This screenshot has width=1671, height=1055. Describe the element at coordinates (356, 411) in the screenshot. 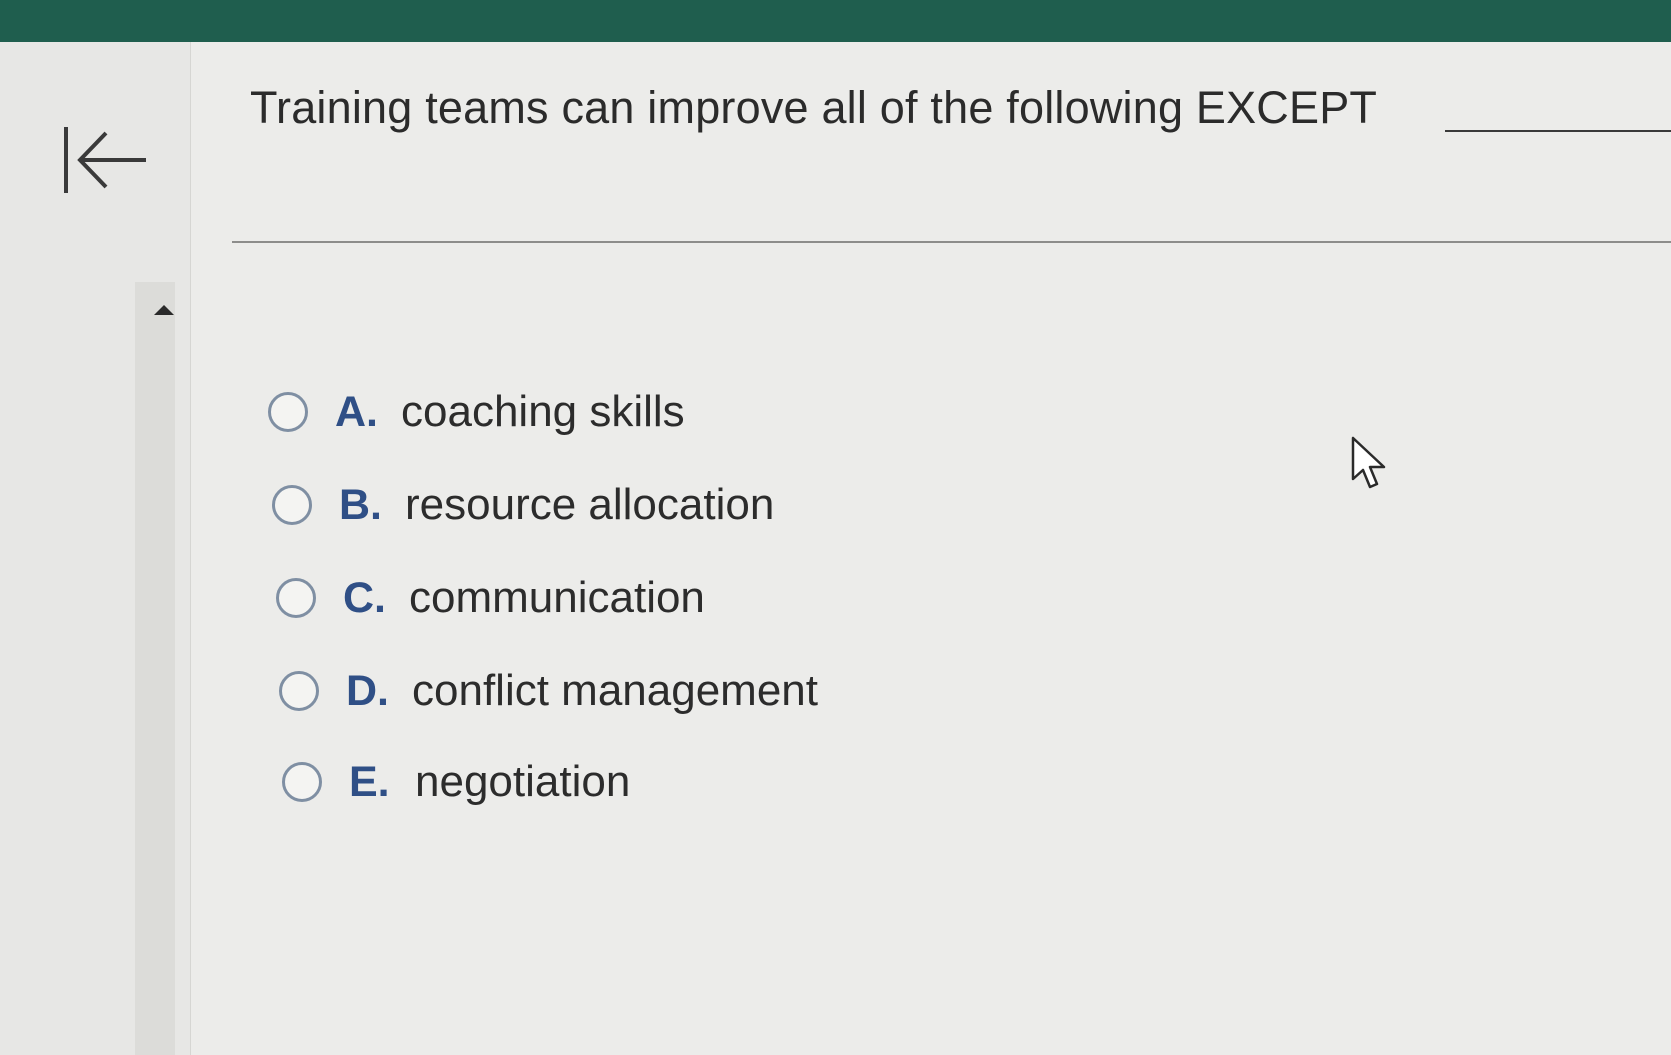

I see `option-letter: A.` at that location.